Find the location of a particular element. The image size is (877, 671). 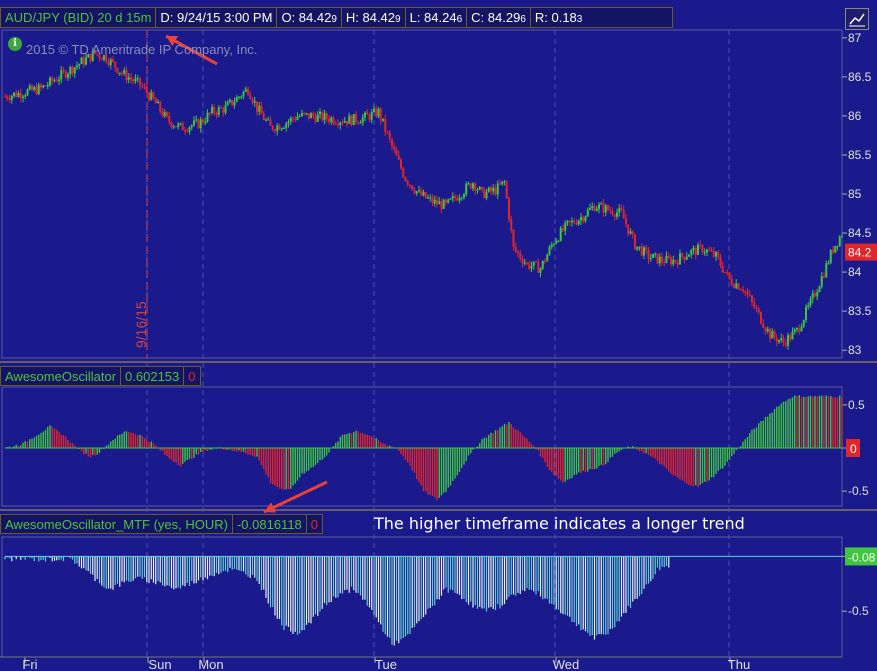

symbol-text: AUD/JPY (BID) 20 d 15m is located at coordinates (78, 17).